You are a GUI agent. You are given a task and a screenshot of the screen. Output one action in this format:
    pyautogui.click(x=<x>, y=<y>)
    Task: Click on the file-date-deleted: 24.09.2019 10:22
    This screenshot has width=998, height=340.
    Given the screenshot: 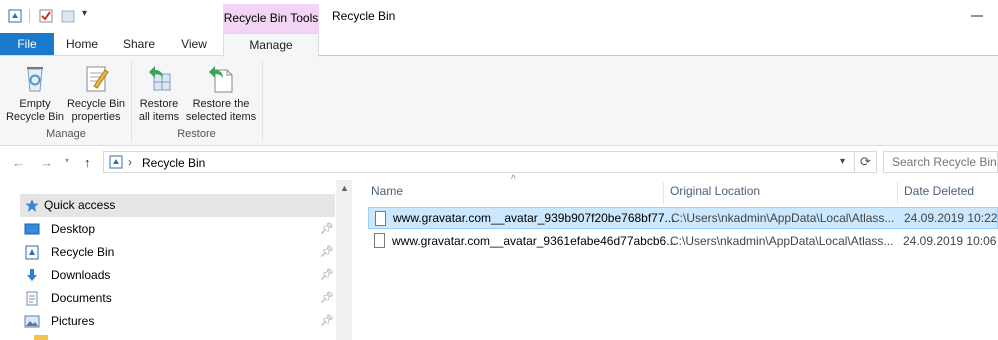 What is the action you would take?
    pyautogui.click(x=951, y=218)
    